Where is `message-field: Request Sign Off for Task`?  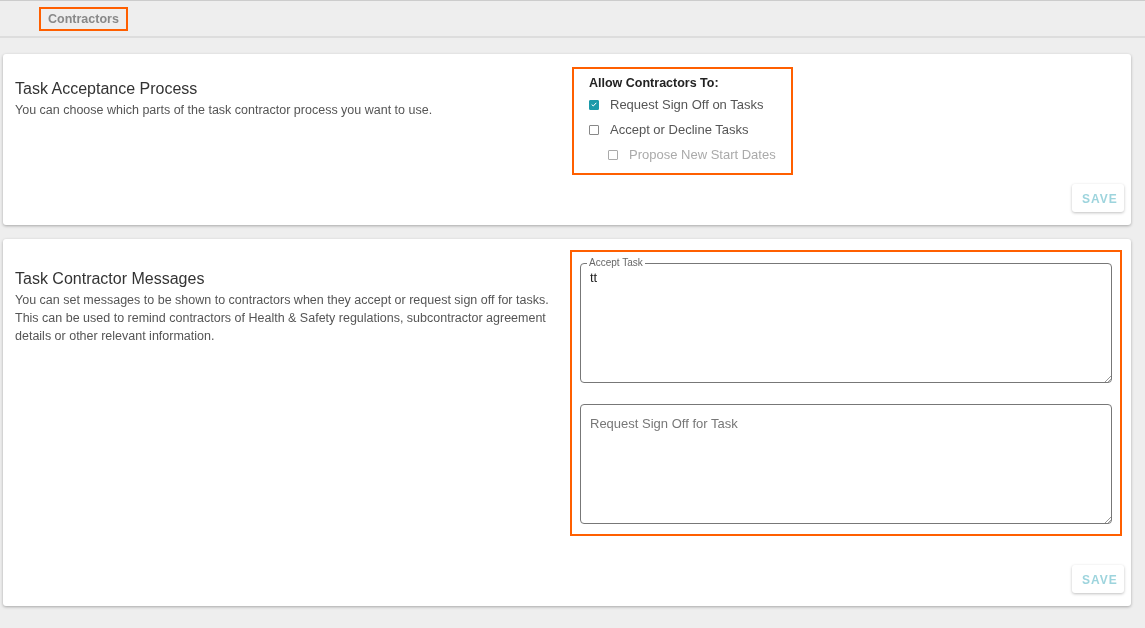
message-field: Request Sign Off for Task is located at coordinates (846, 464).